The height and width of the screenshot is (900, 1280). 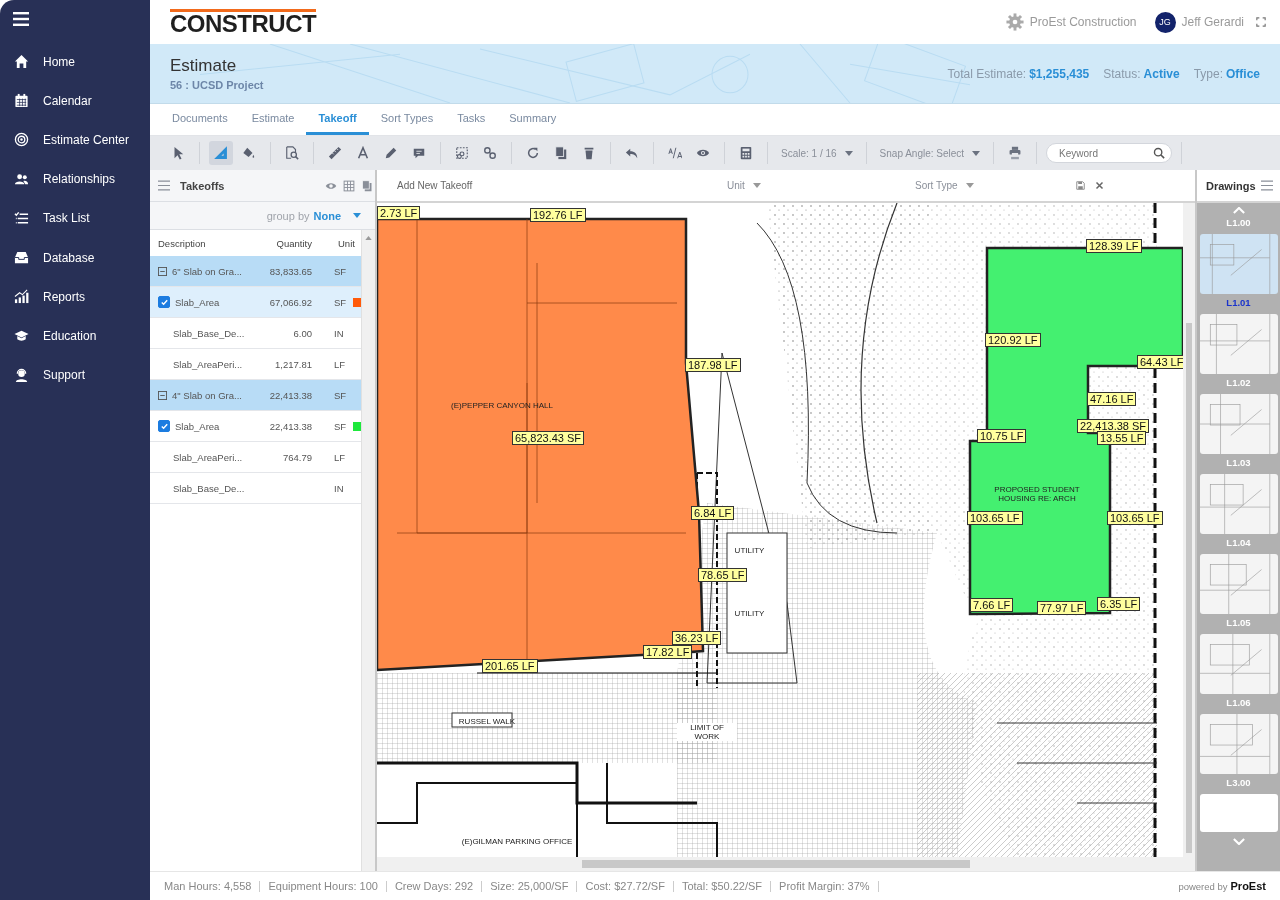 I want to click on headset-person-icon, so click(x=21, y=375).